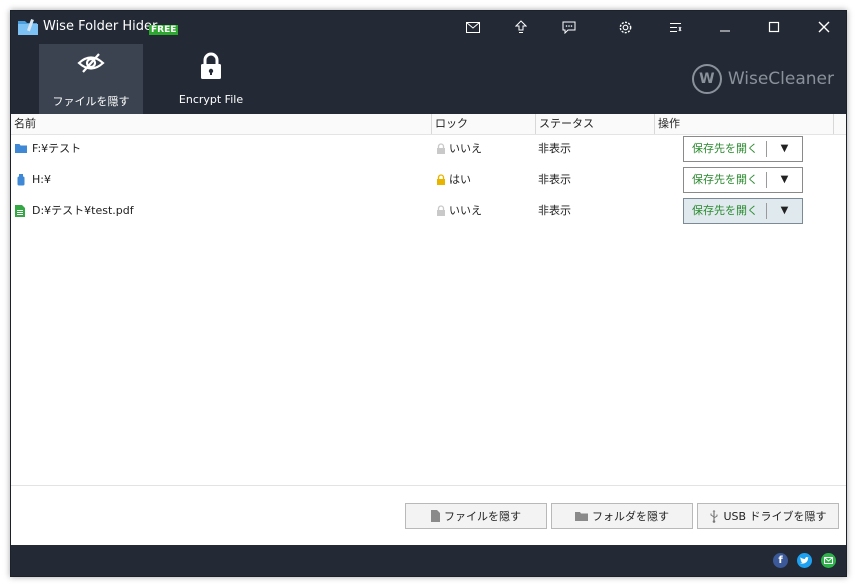 Image resolution: width=856 pixels, height=584 pixels. I want to click on column-header-action: 操作, so click(744, 124).